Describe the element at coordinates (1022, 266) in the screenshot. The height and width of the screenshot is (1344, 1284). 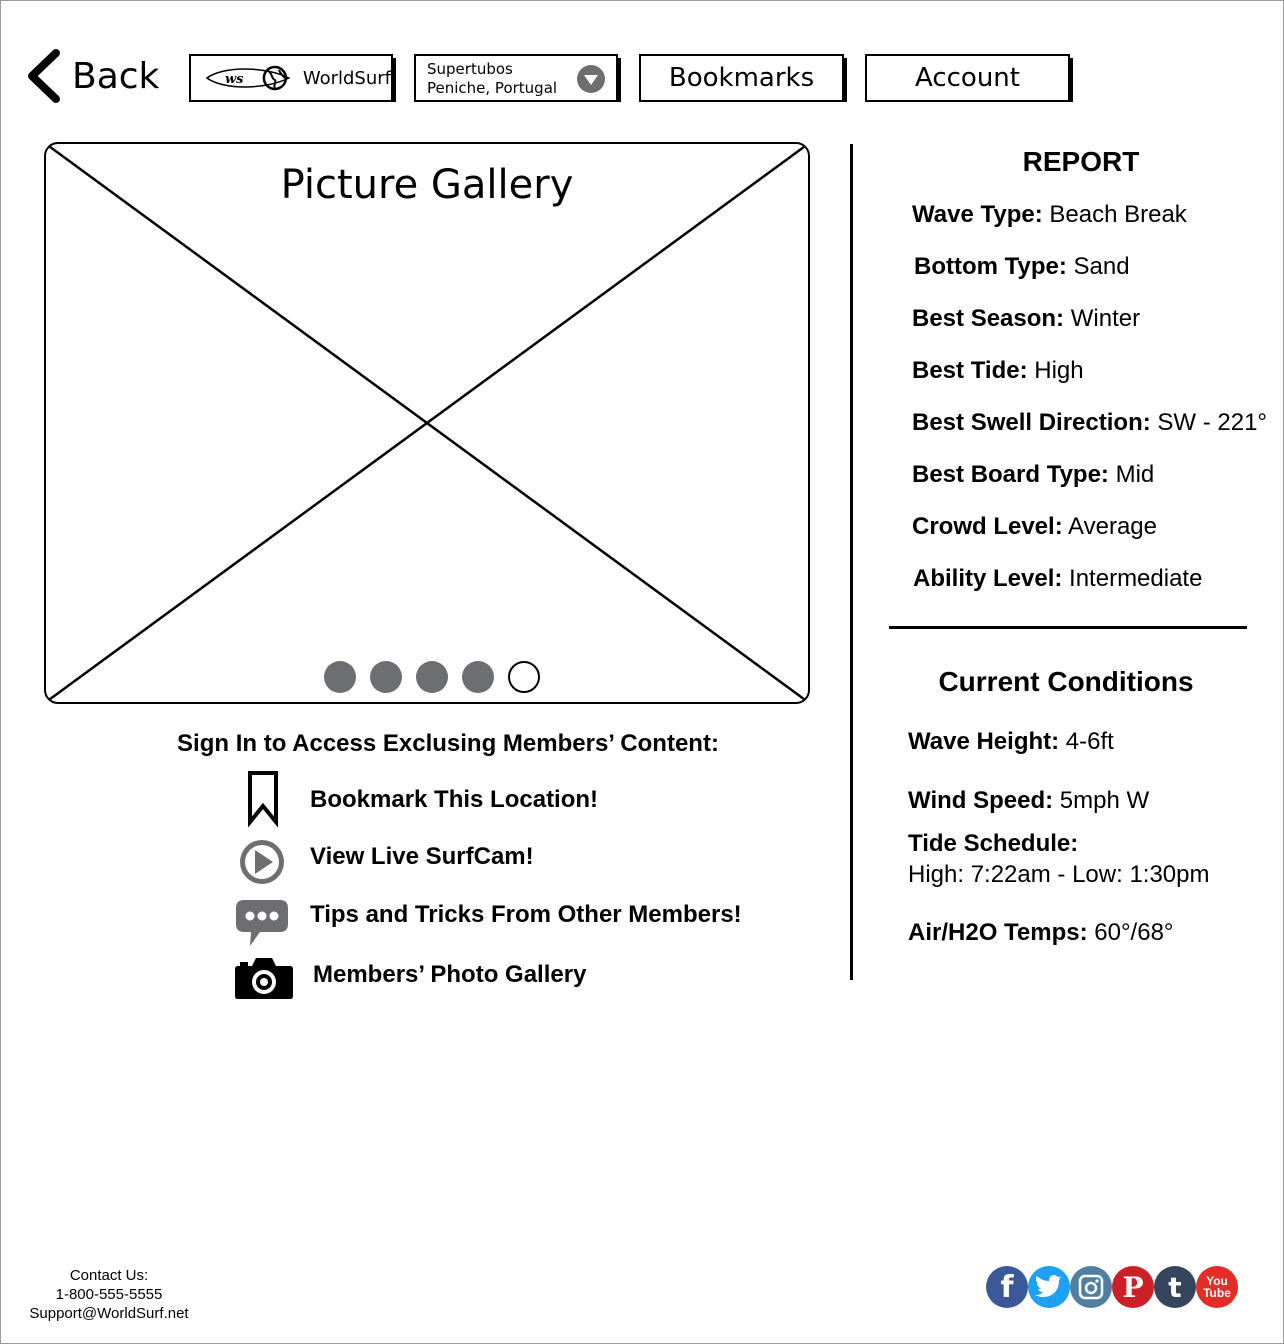
I see `report-row: Bottom Type: Sand` at that location.